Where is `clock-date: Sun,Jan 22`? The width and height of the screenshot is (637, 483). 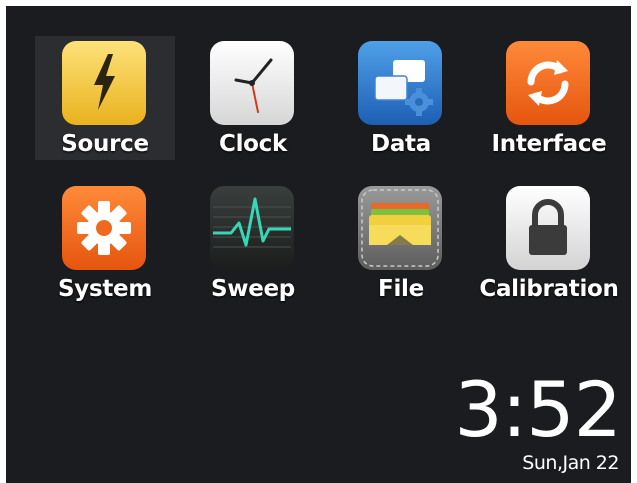 clock-date: Sun,Jan 22 is located at coordinates (570, 463).